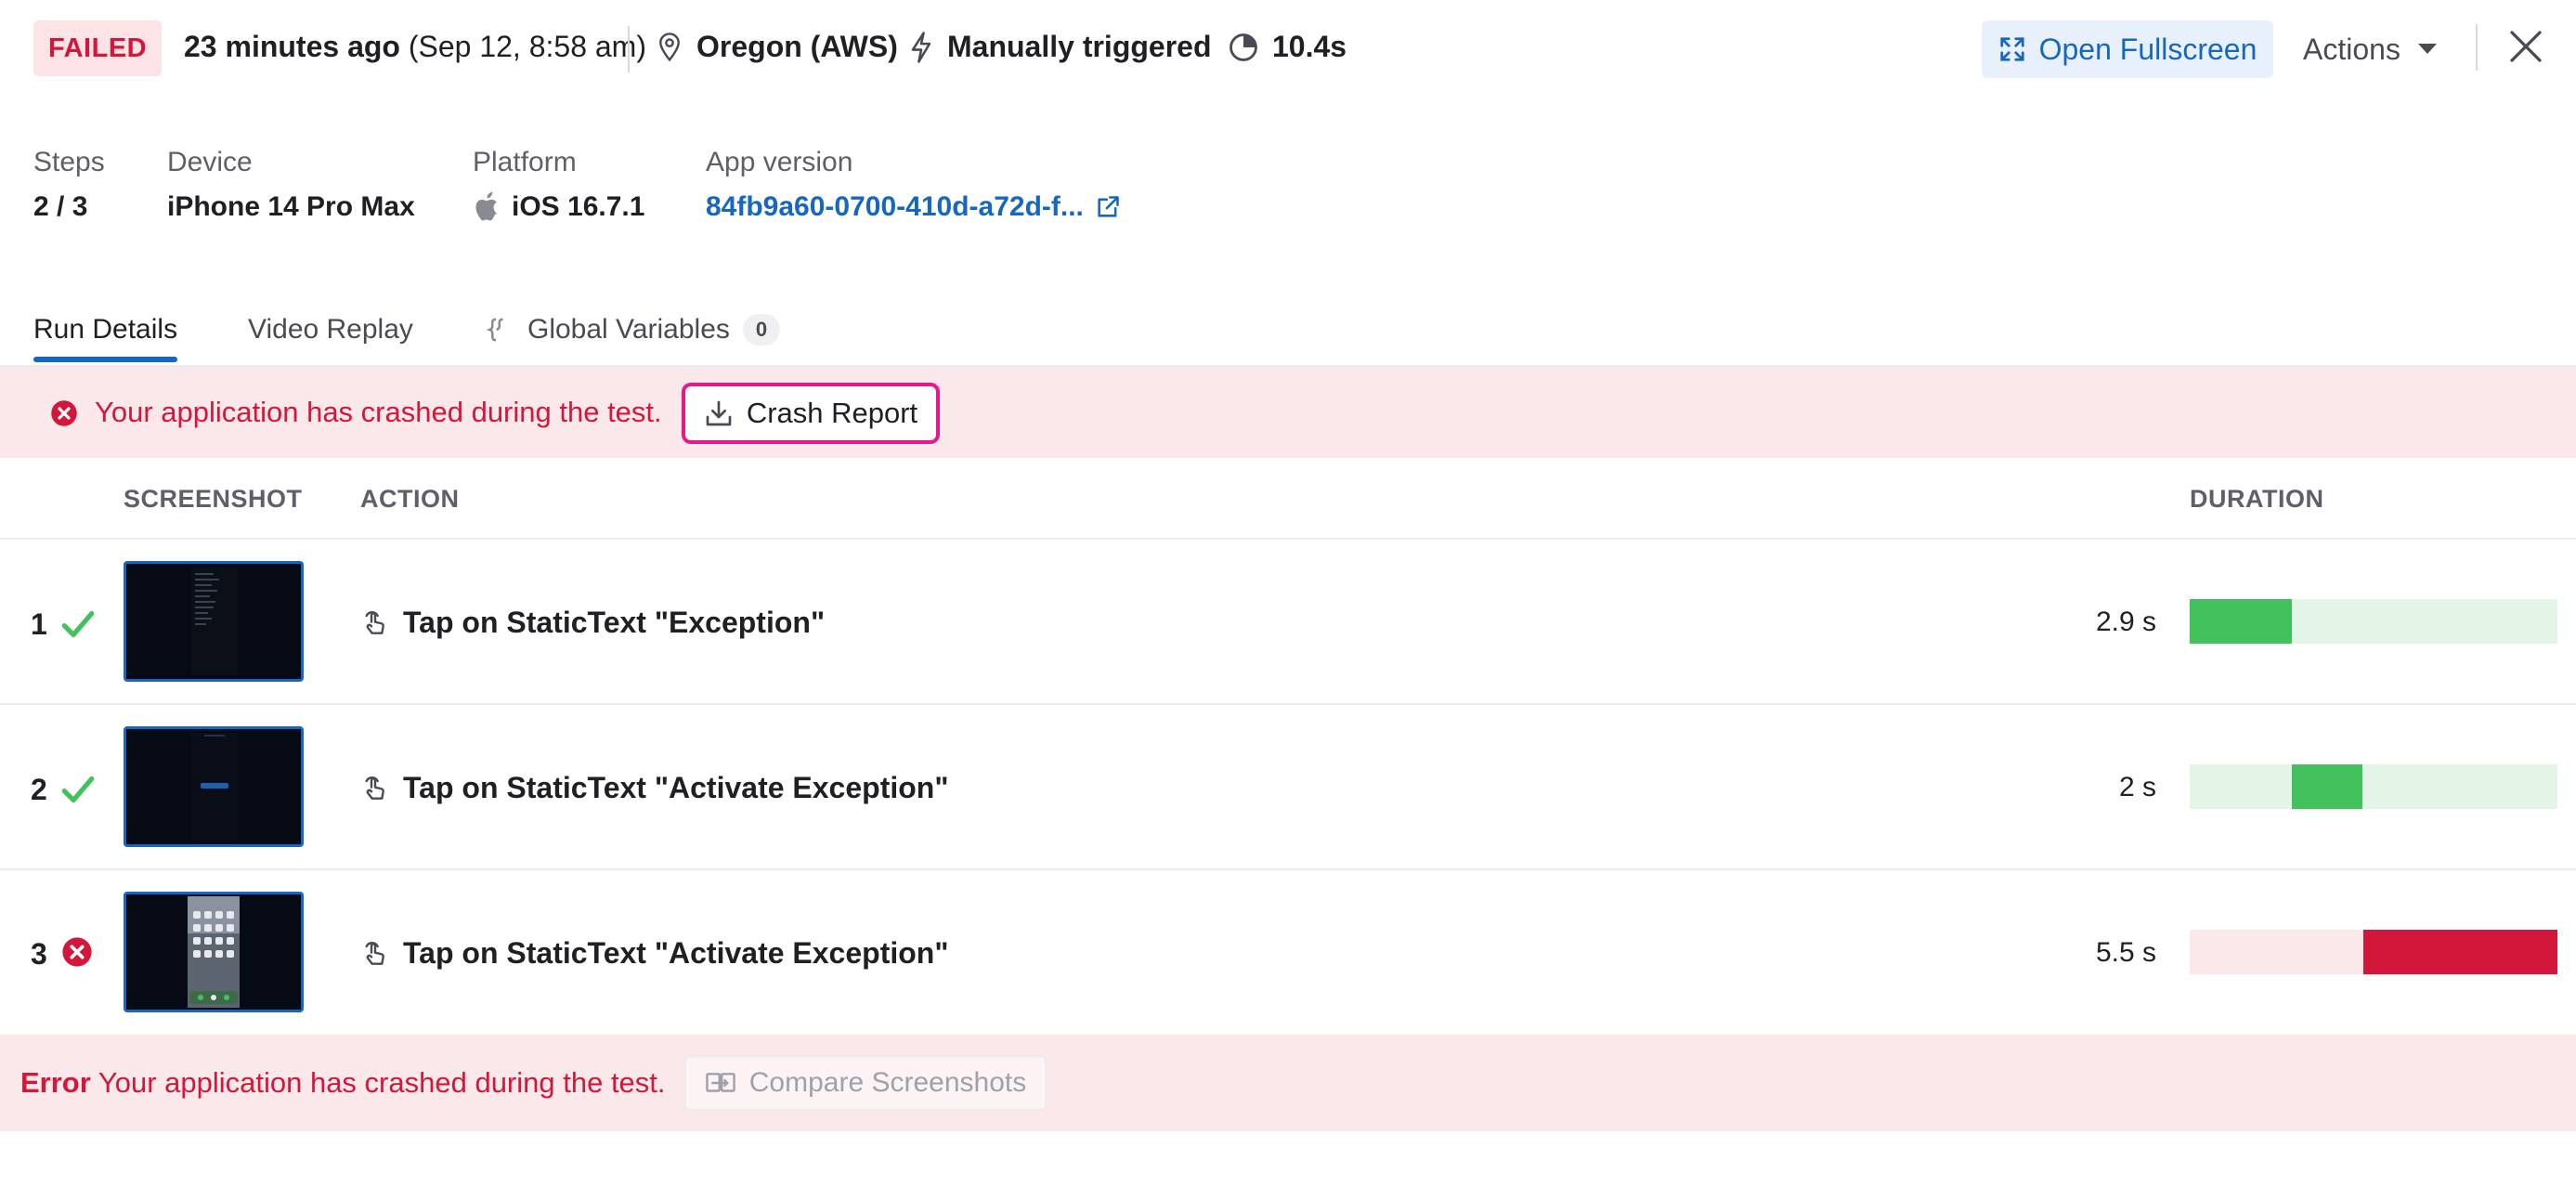  What do you see at coordinates (105, 359) in the screenshot?
I see `active-tab-indicator` at bounding box center [105, 359].